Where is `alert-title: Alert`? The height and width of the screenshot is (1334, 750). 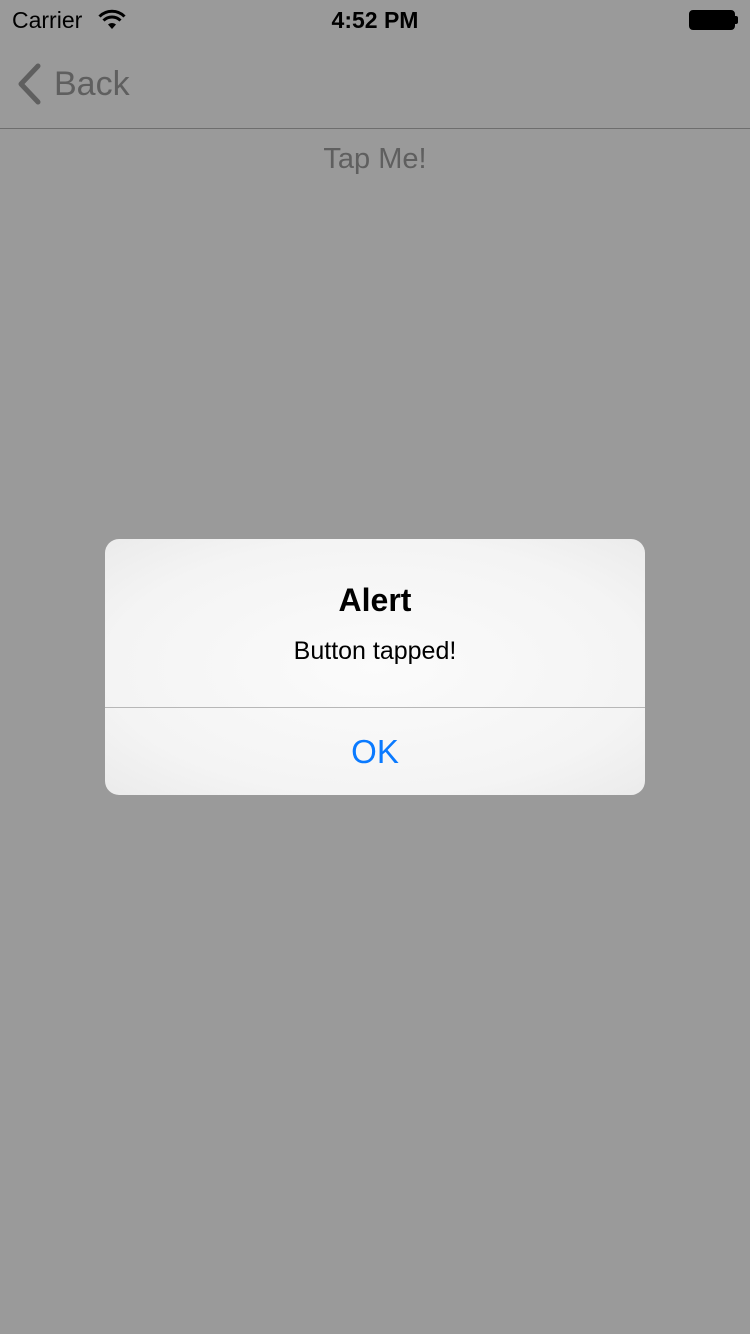 alert-title: Alert is located at coordinates (375, 600).